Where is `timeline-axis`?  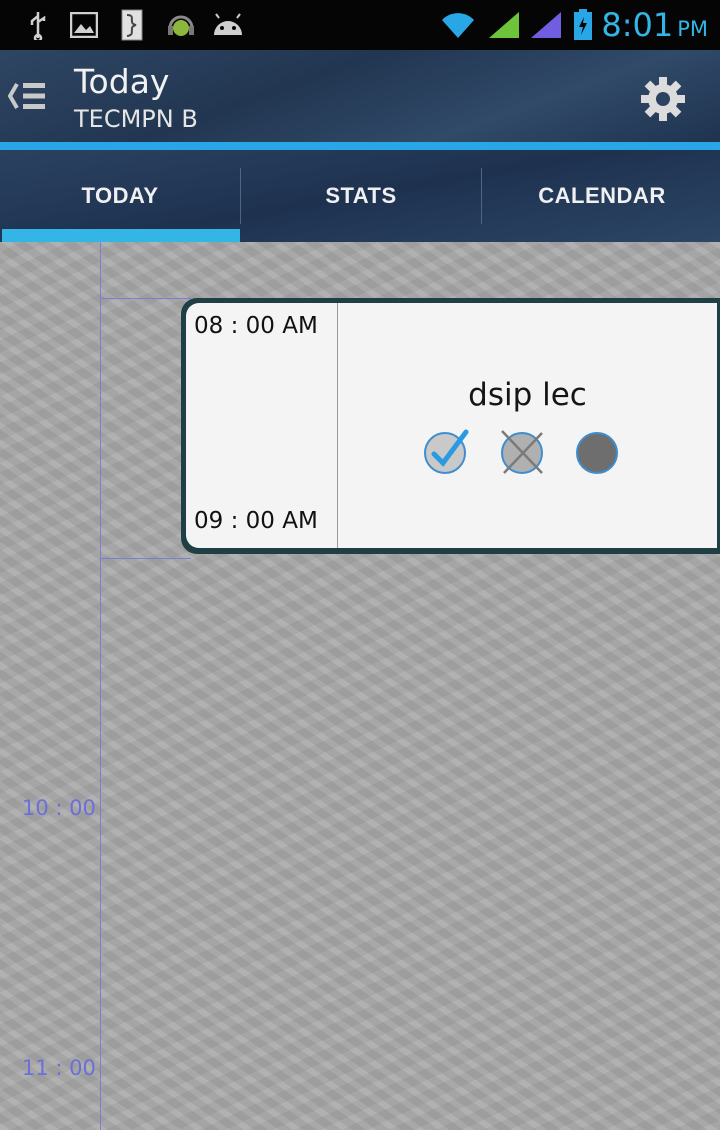
timeline-axis is located at coordinates (100, 686).